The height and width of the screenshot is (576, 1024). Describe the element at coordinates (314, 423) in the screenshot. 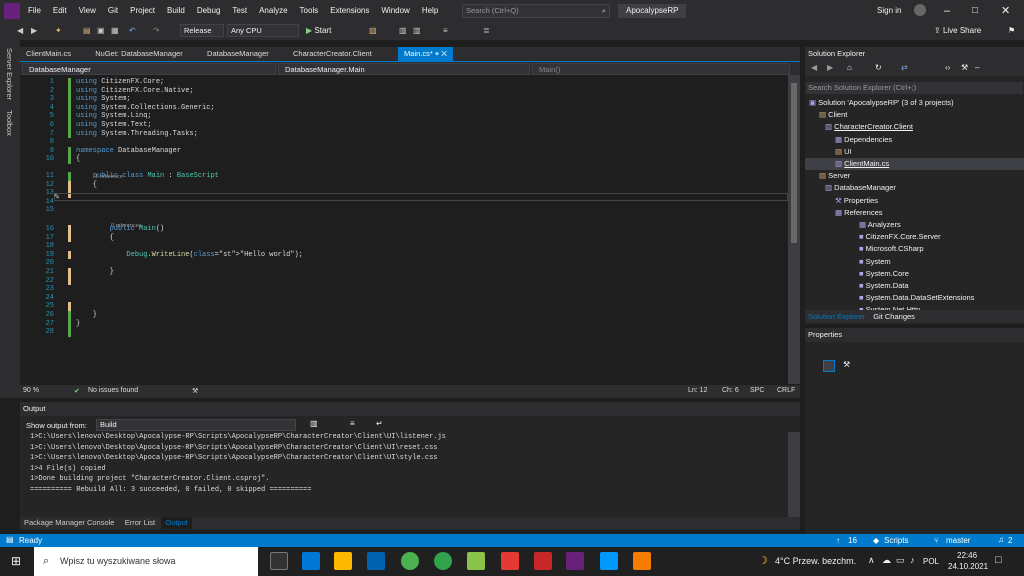

I see `goto-error-icon: ▥` at that location.